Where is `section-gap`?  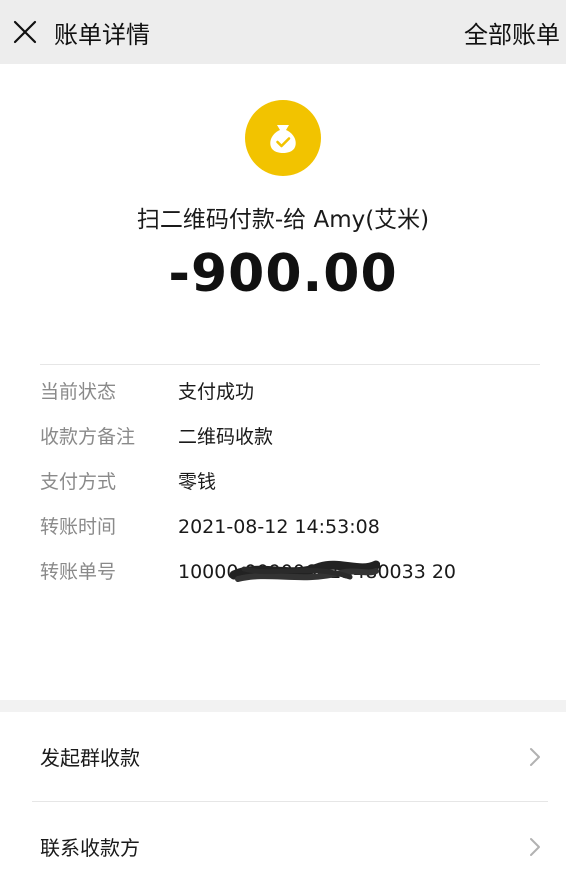 section-gap is located at coordinates (283, 706).